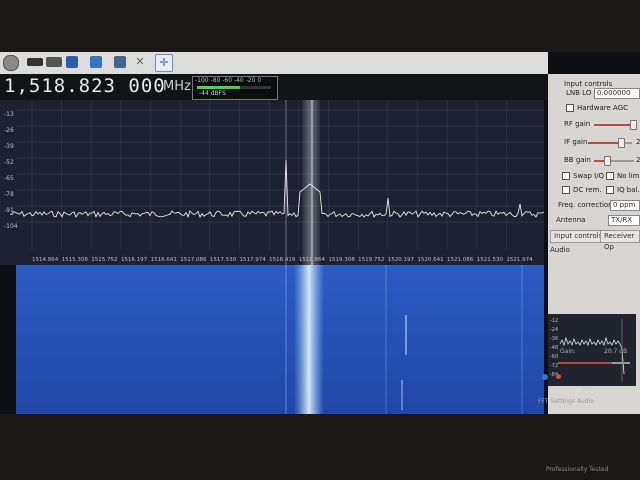 This screenshot has height=480, width=640. I want to click on iq-balance-label: IQ bal., so click(628, 190).